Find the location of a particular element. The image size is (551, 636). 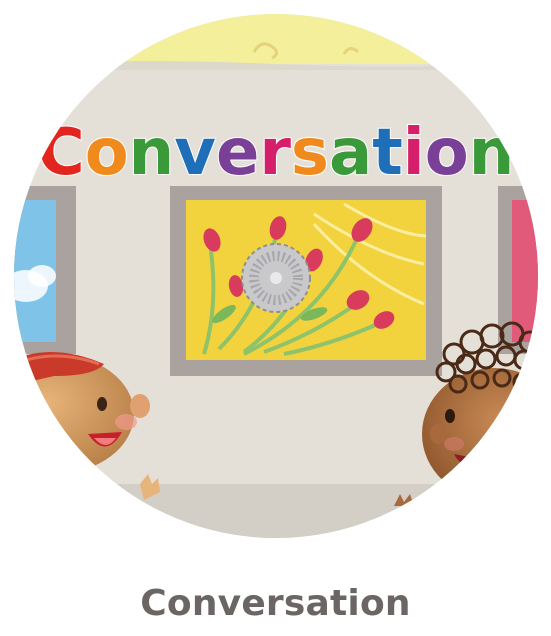

lesson-caption: Conversation is located at coordinates (275, 604).